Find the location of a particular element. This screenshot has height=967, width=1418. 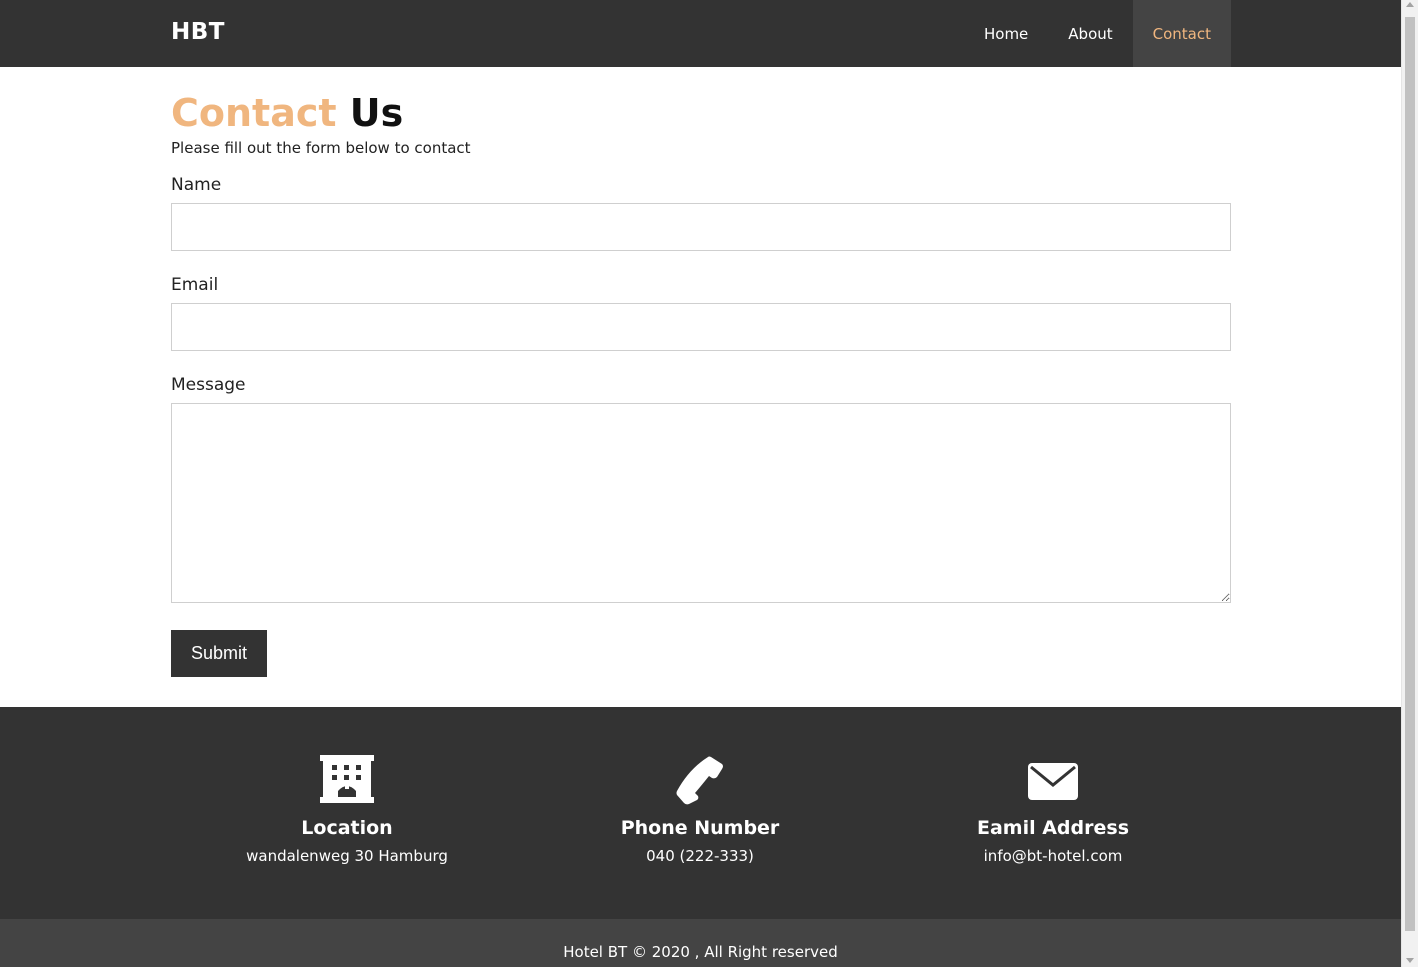

location-title: Location is located at coordinates (347, 828).